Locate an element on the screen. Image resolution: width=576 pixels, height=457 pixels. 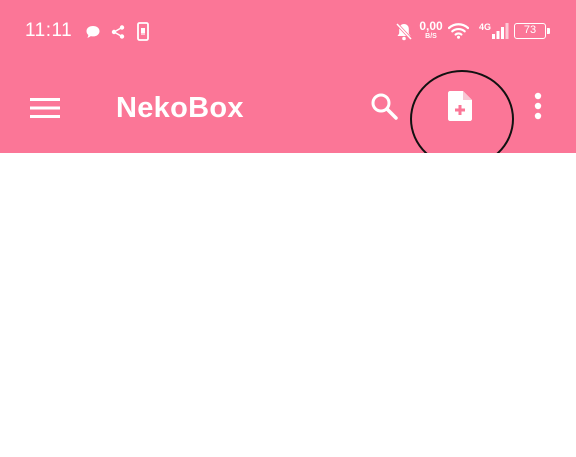
add-profile-button is located at coordinates (460, 108).